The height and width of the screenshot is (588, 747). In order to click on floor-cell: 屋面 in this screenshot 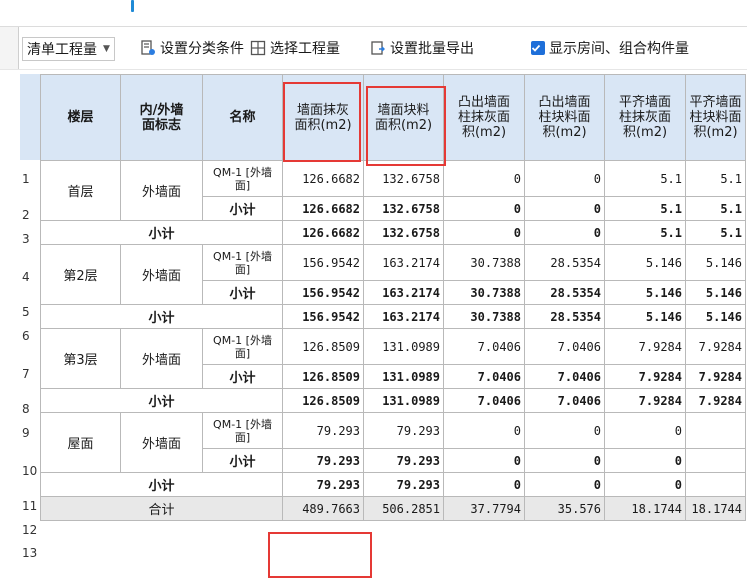, I will do `click(80, 442)`.